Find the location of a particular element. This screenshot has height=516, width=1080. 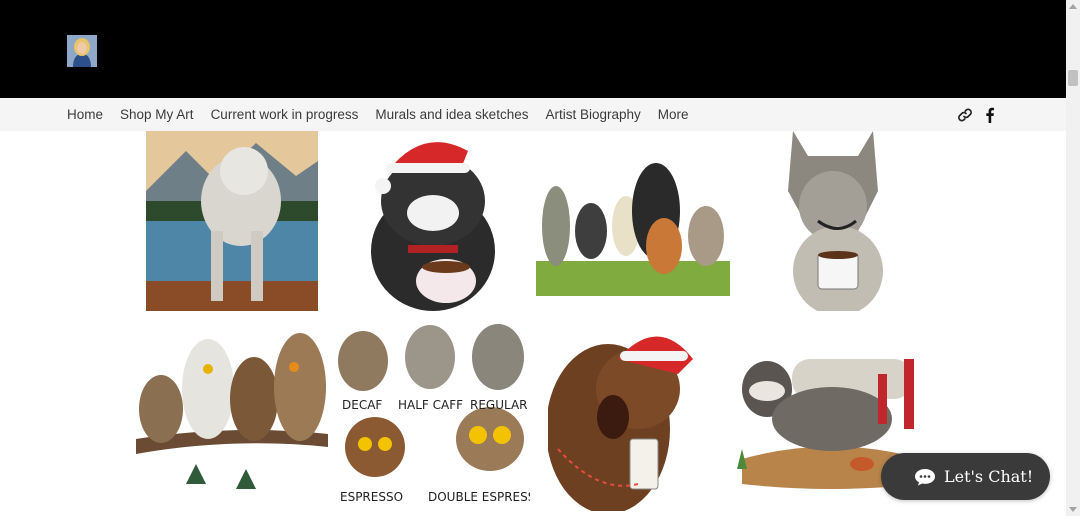

scrollbar-thumb is located at coordinates (1073, 78).